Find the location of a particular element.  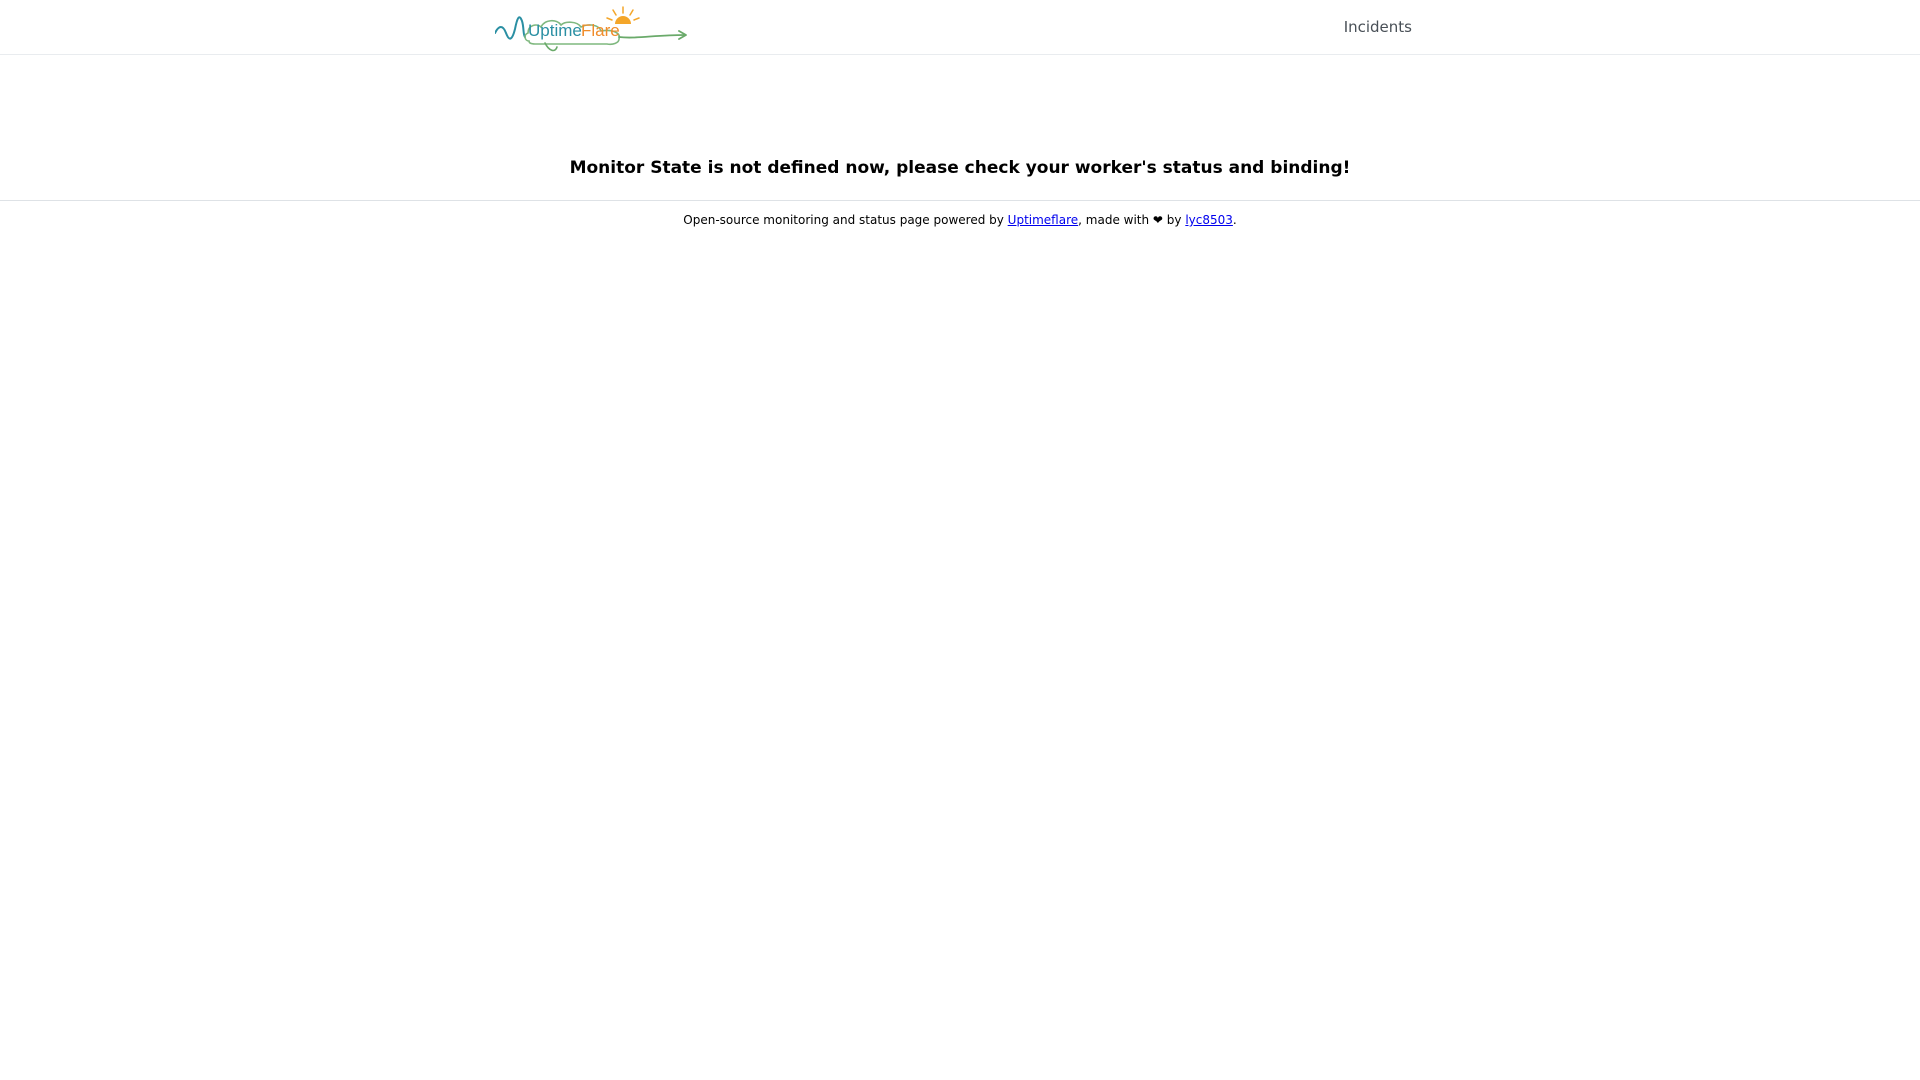

footer-suffix-text: . is located at coordinates (1234, 220).